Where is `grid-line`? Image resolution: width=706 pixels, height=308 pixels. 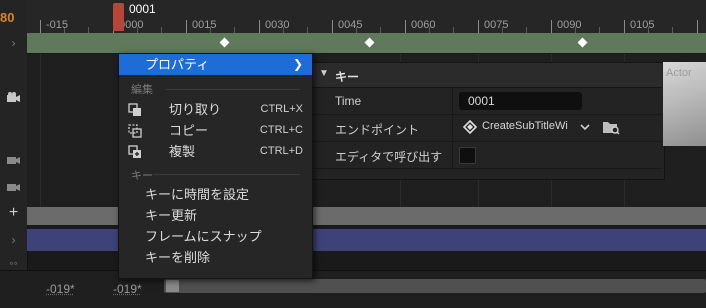 grid-line is located at coordinates (40, 130).